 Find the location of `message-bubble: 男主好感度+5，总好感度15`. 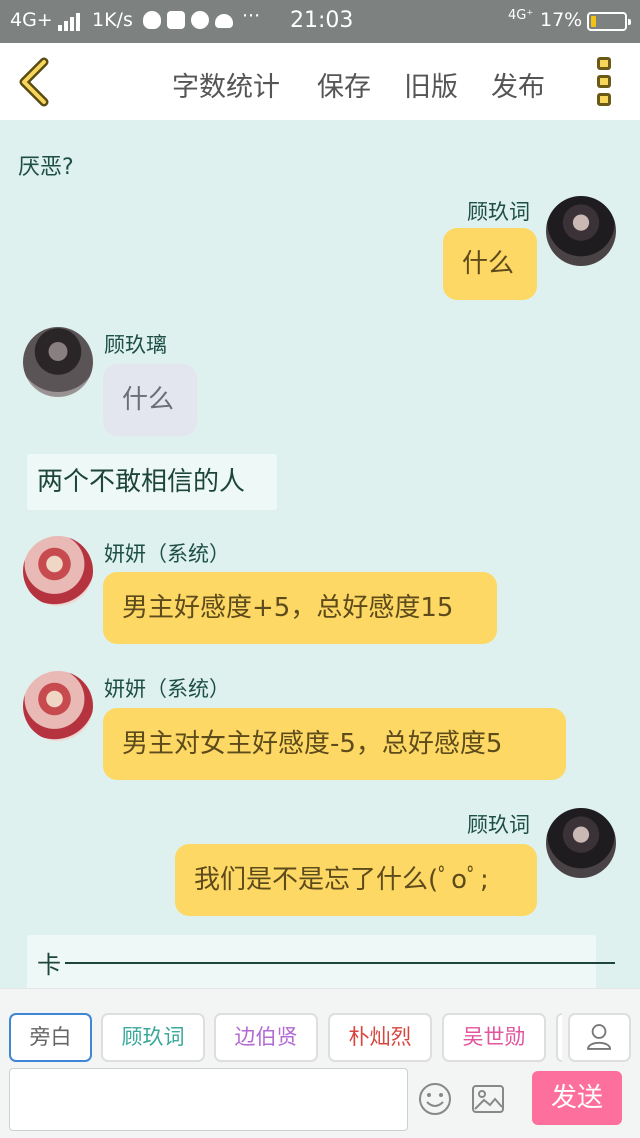

message-bubble: 男主好感度+5，总好感度15 is located at coordinates (300, 608).